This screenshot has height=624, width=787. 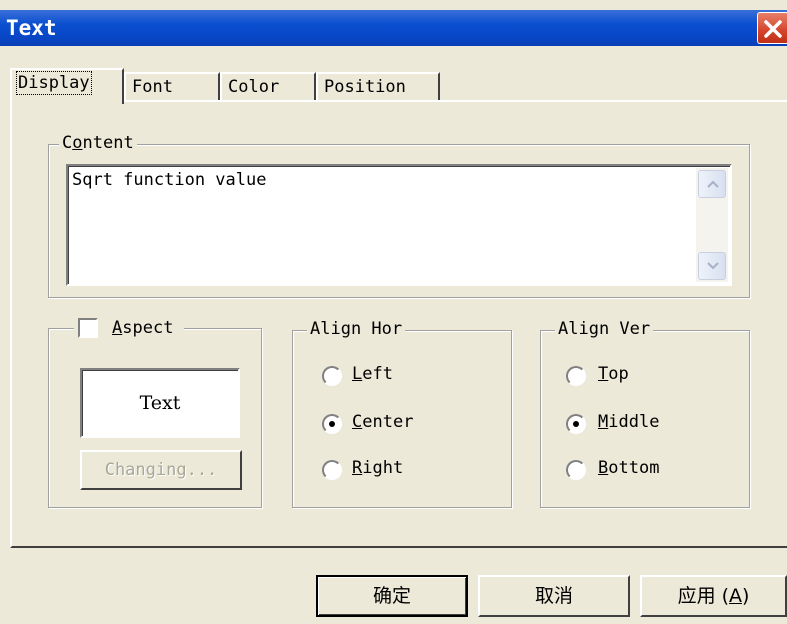 I want to click on tab-font: Font, so click(x=172, y=87).